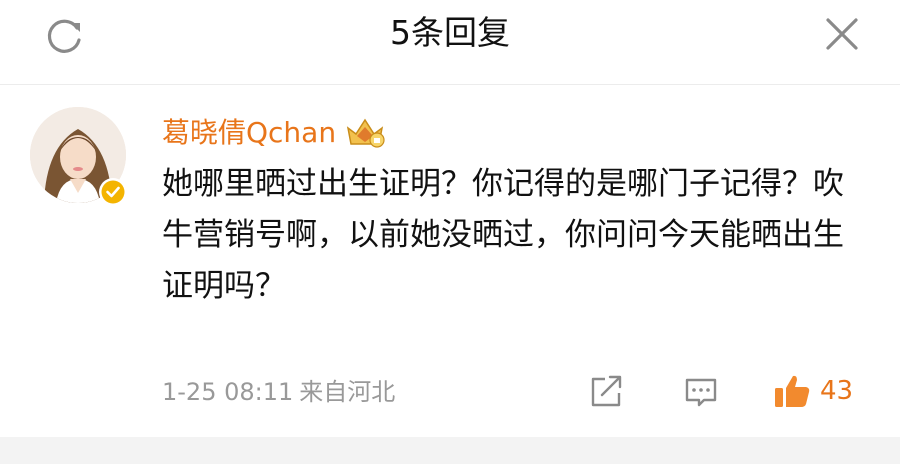 This screenshot has height=464, width=900. What do you see at coordinates (701, 391) in the screenshot?
I see `comment-icon` at bounding box center [701, 391].